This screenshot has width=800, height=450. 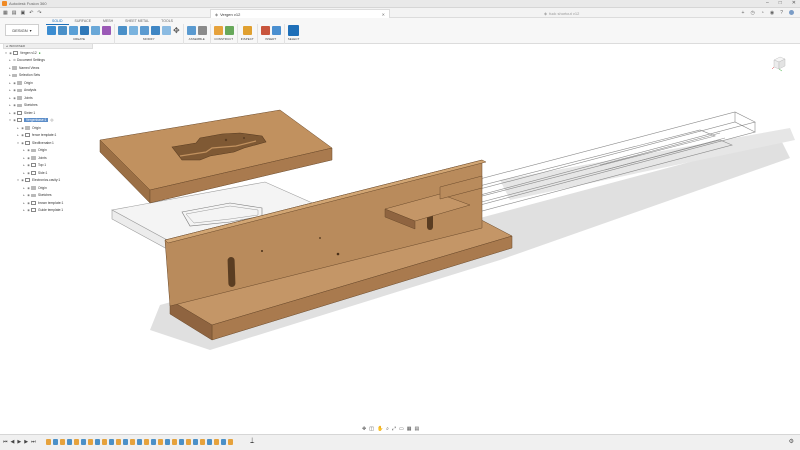 What do you see at coordinates (48, 68) in the screenshot?
I see `tree-item-named-views: ▸ Named Views` at bounding box center [48, 68].